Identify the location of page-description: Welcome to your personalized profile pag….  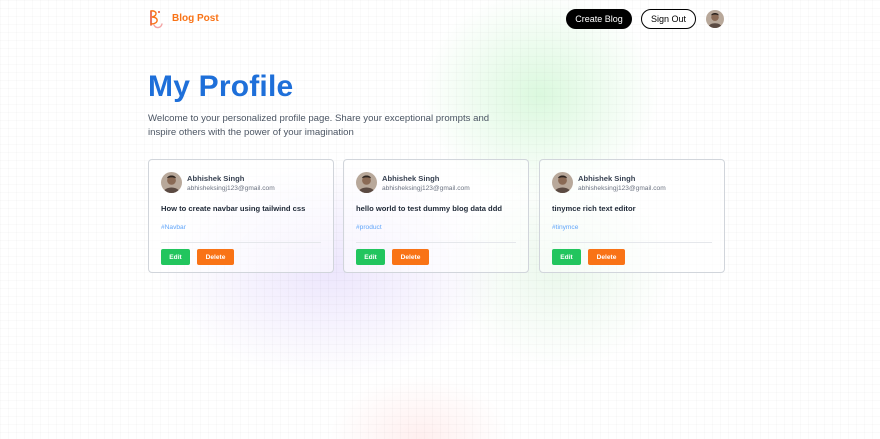
(319, 125).